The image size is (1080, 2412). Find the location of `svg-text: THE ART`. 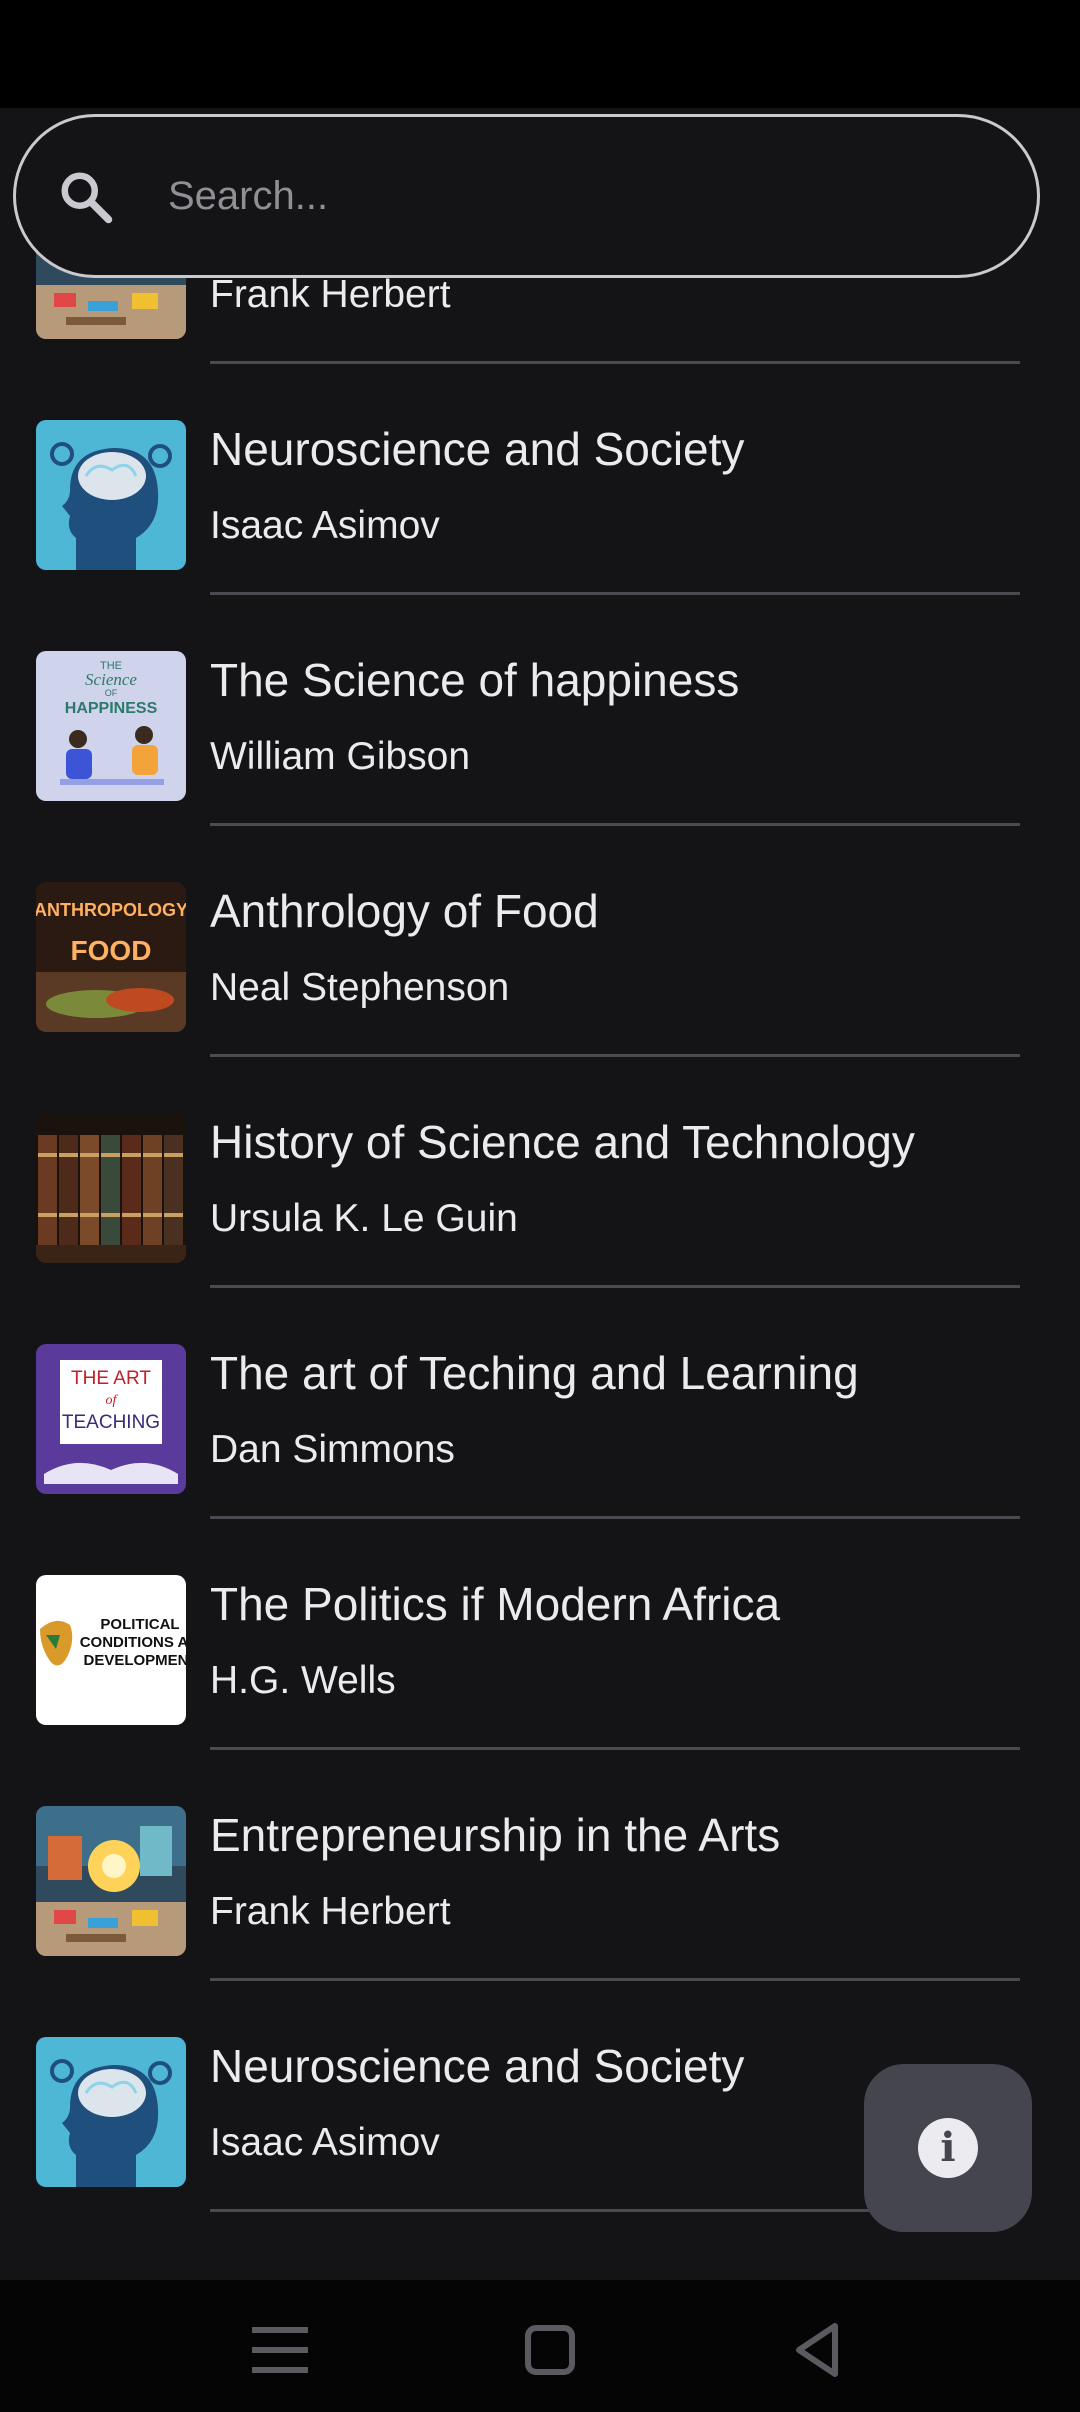

svg-text: THE ART is located at coordinates (111, 1378).